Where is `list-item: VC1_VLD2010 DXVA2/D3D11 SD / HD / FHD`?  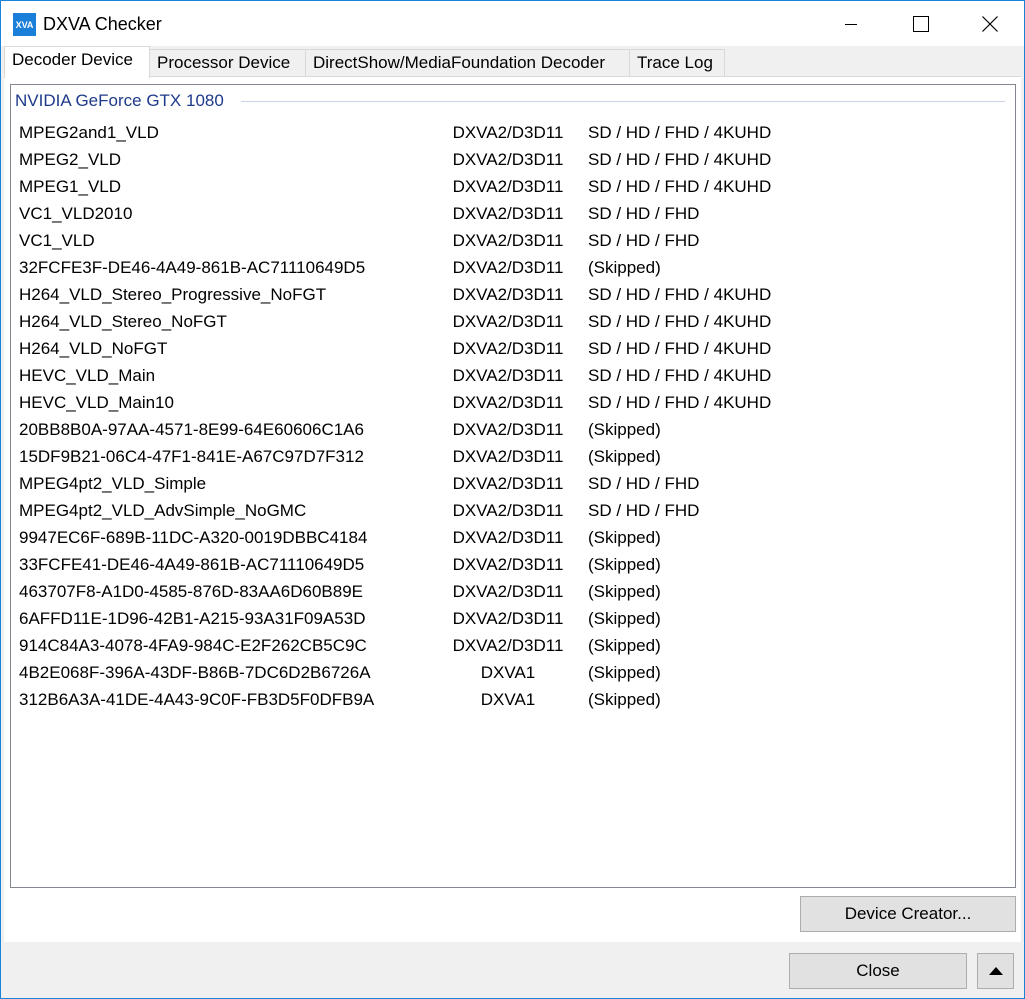 list-item: VC1_VLD2010 DXVA2/D3D11 SD / HD / FHD is located at coordinates (513, 213).